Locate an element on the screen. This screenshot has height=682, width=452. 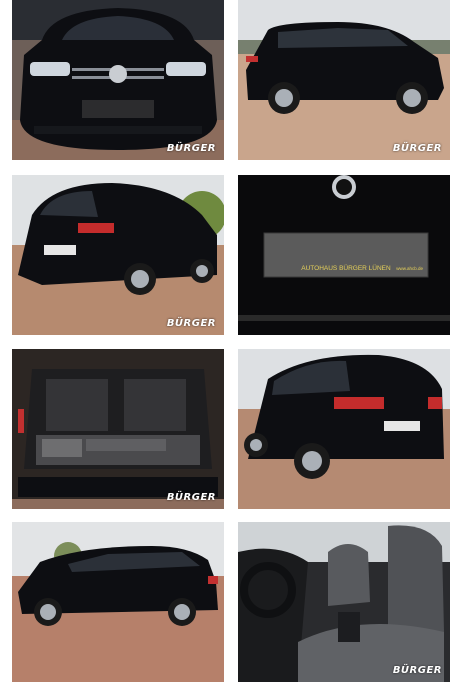
trunk-interior-image is located at coordinates (118, 429).